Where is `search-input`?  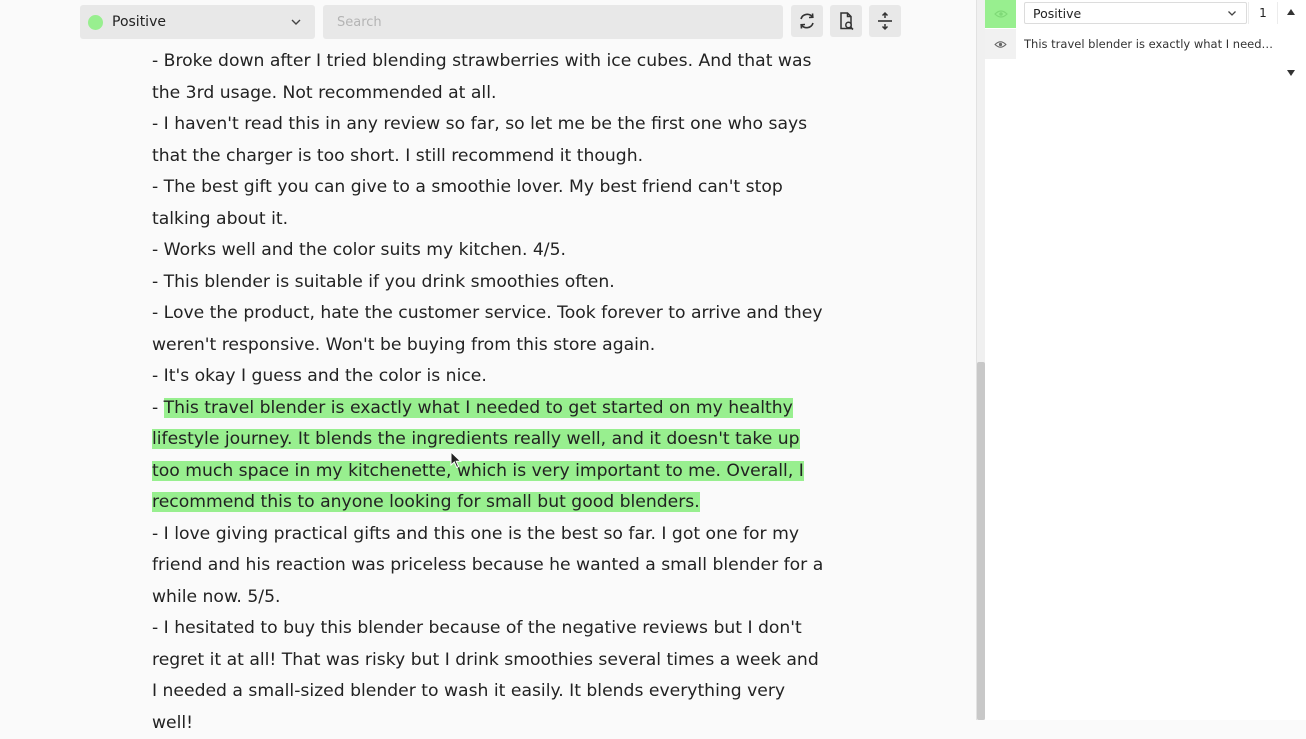
search-input is located at coordinates (553, 22).